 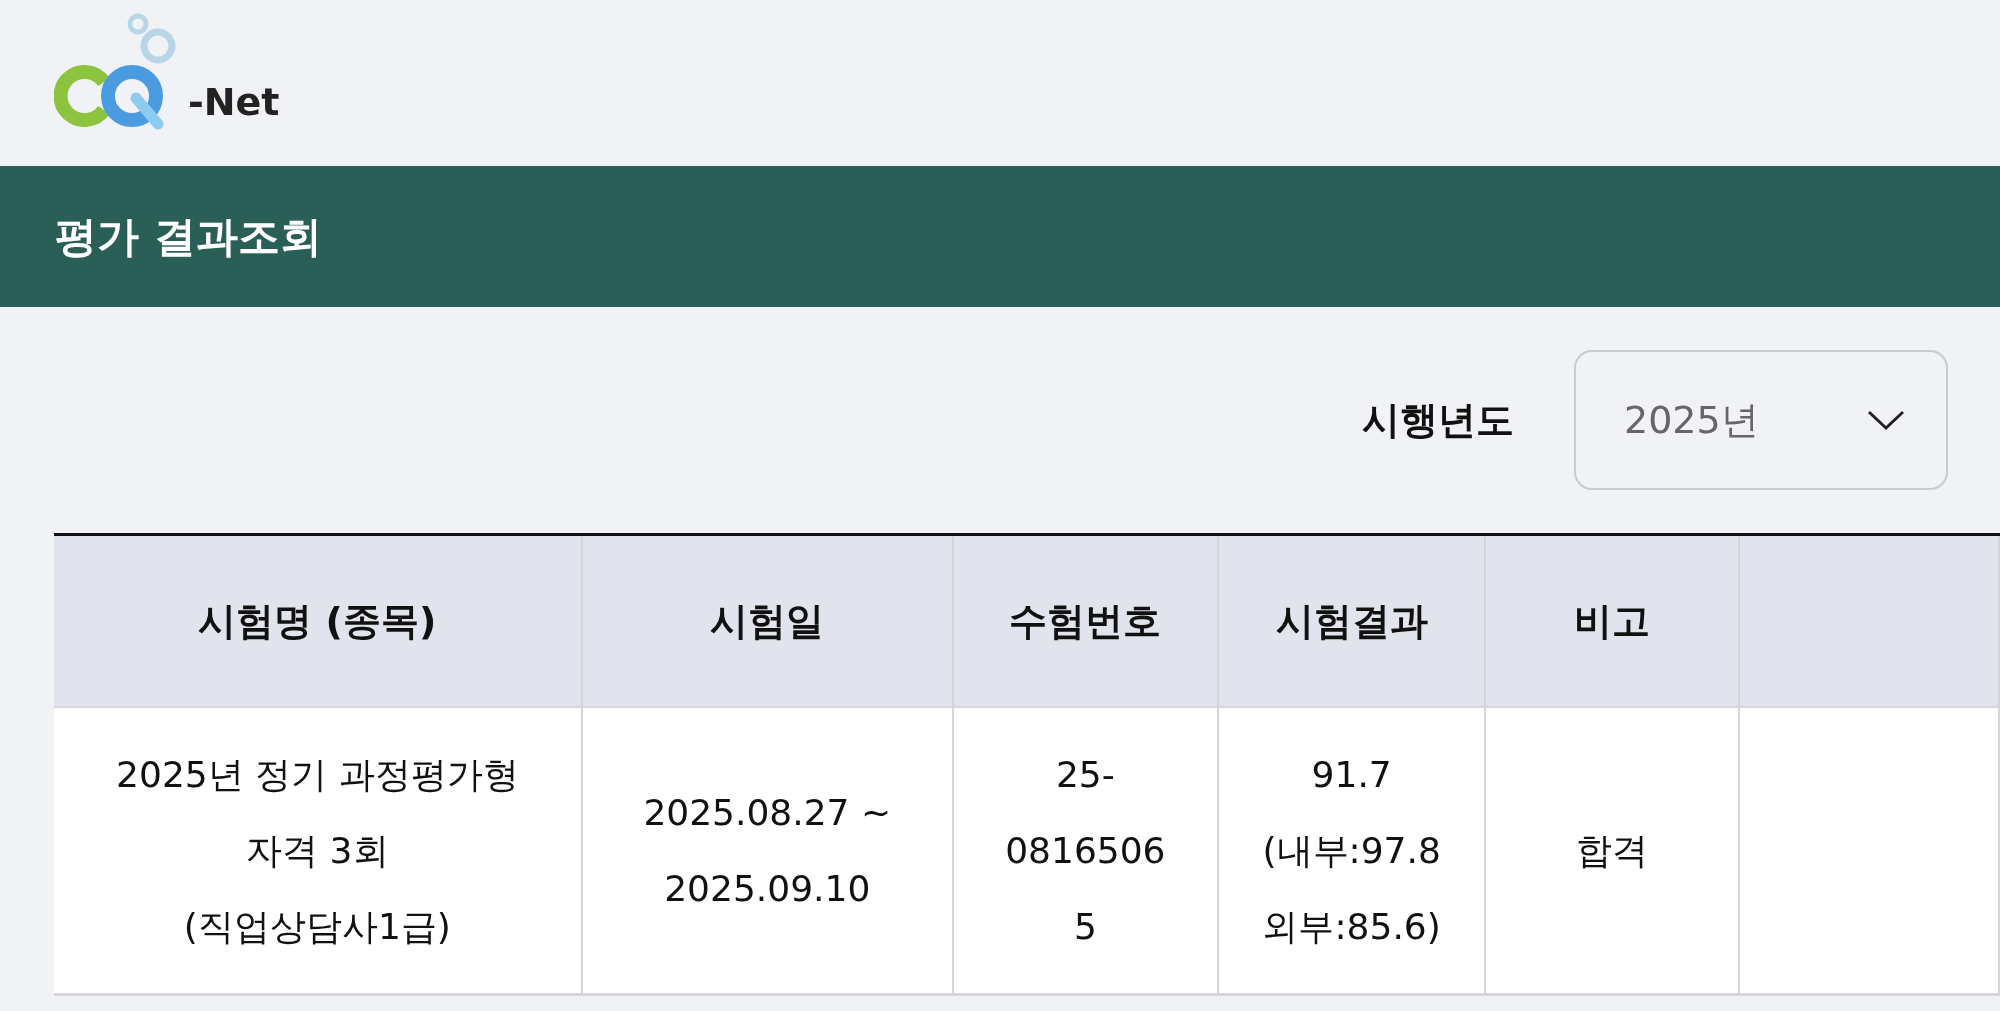 I want to click on column-header: 시험결과, so click(x=1351, y=620).